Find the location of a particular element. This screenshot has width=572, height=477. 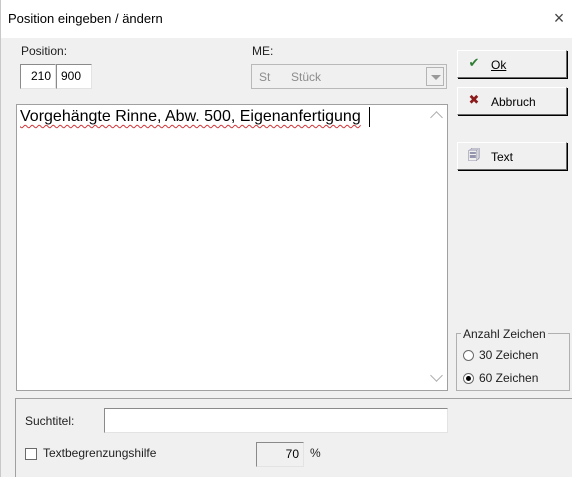

text-button: 🗐 Text is located at coordinates (512, 156).